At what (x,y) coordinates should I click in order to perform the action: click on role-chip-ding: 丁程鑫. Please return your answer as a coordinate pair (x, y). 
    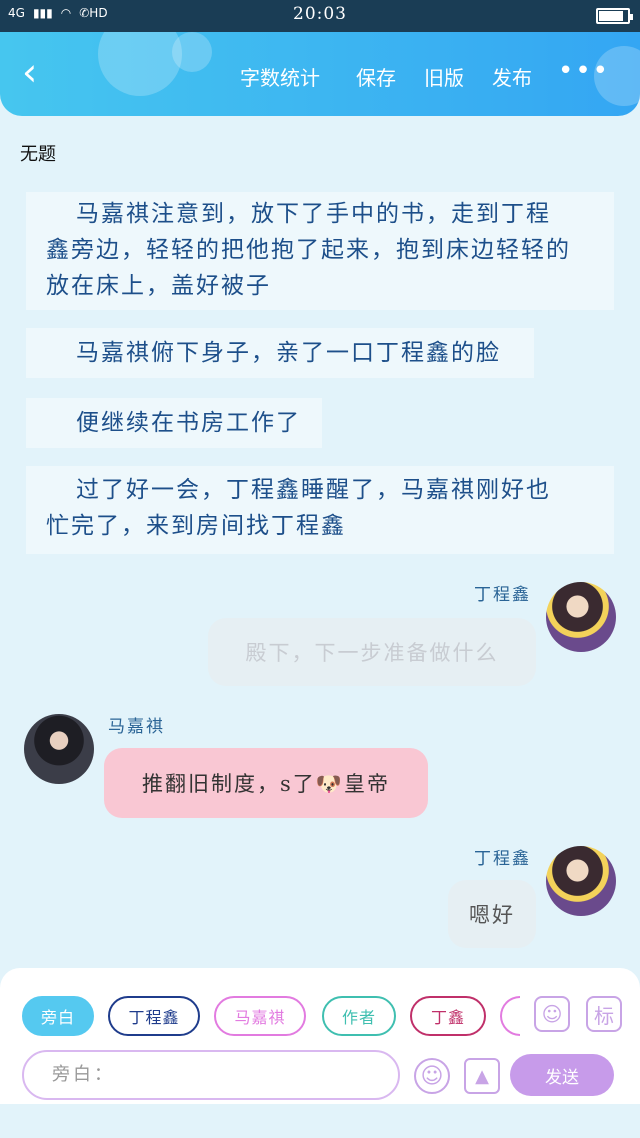
    Looking at the image, I should click on (154, 1016).